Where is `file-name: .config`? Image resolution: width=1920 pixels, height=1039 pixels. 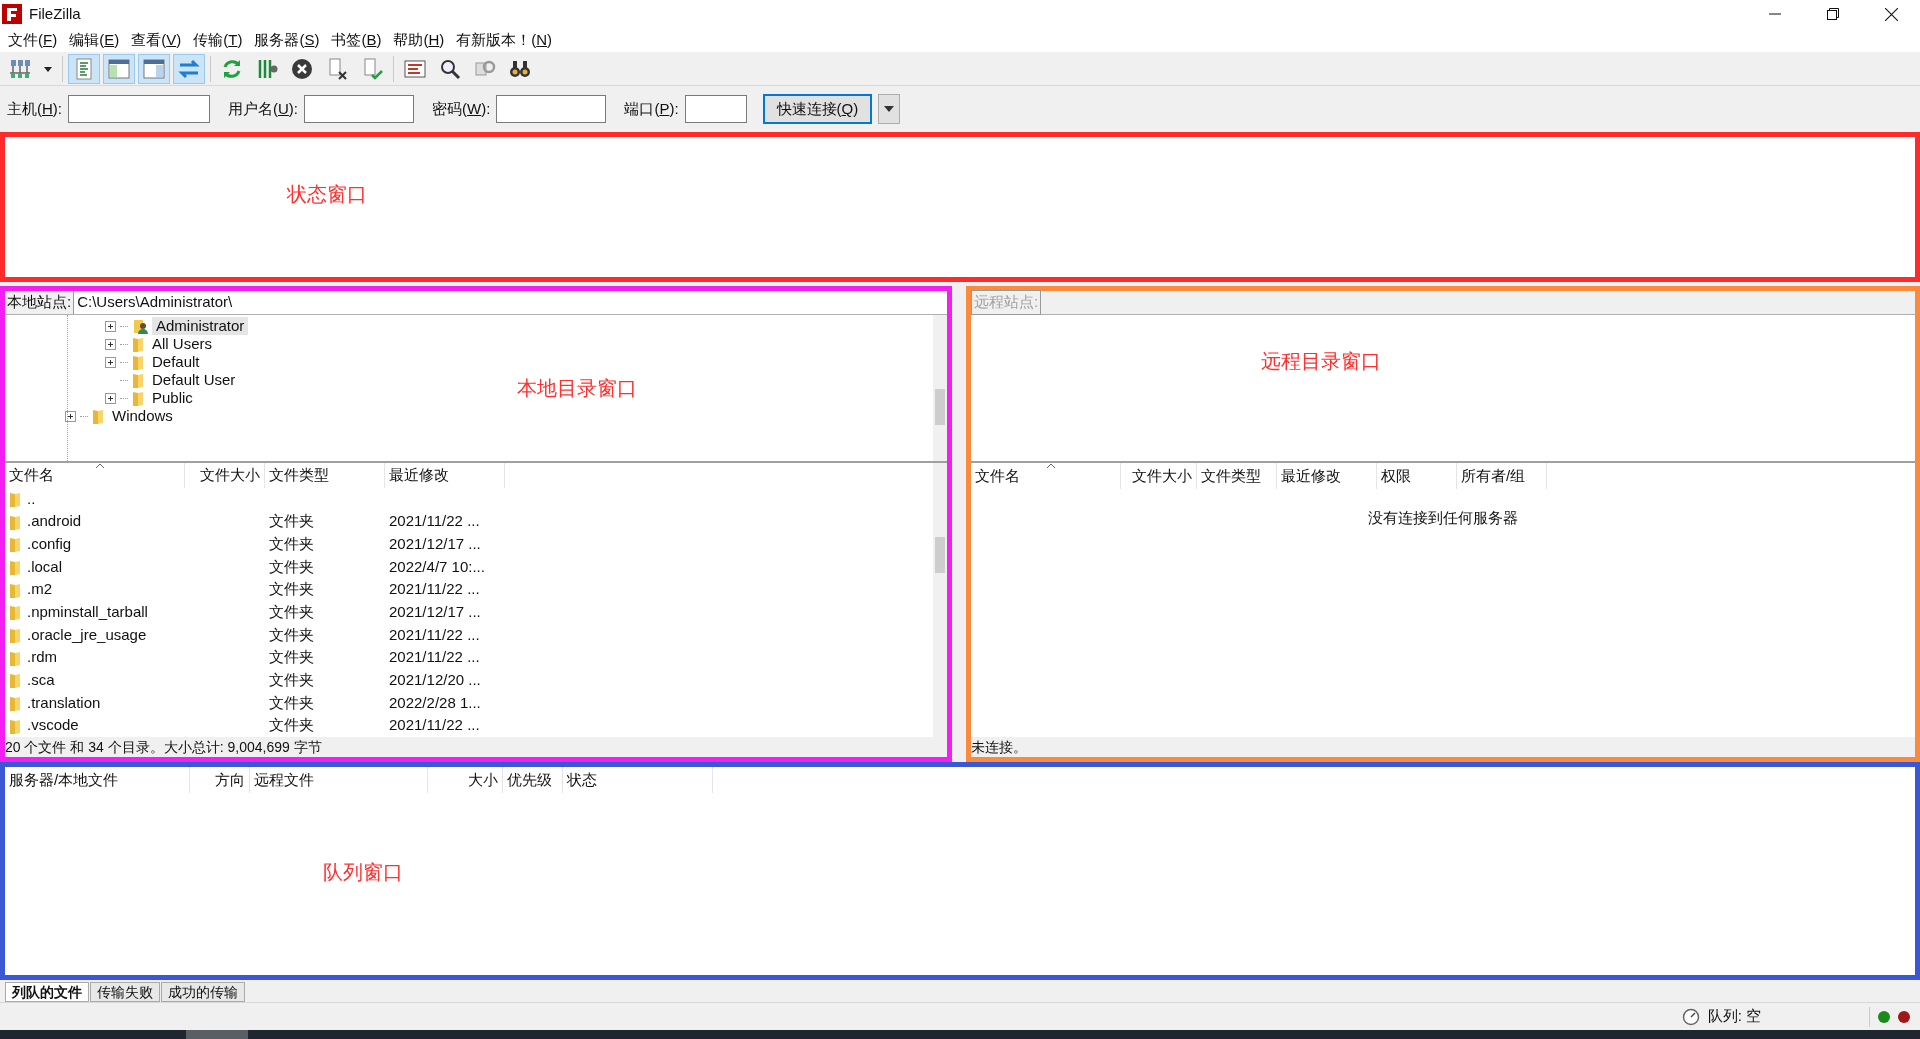 file-name: .config is located at coordinates (49, 544).